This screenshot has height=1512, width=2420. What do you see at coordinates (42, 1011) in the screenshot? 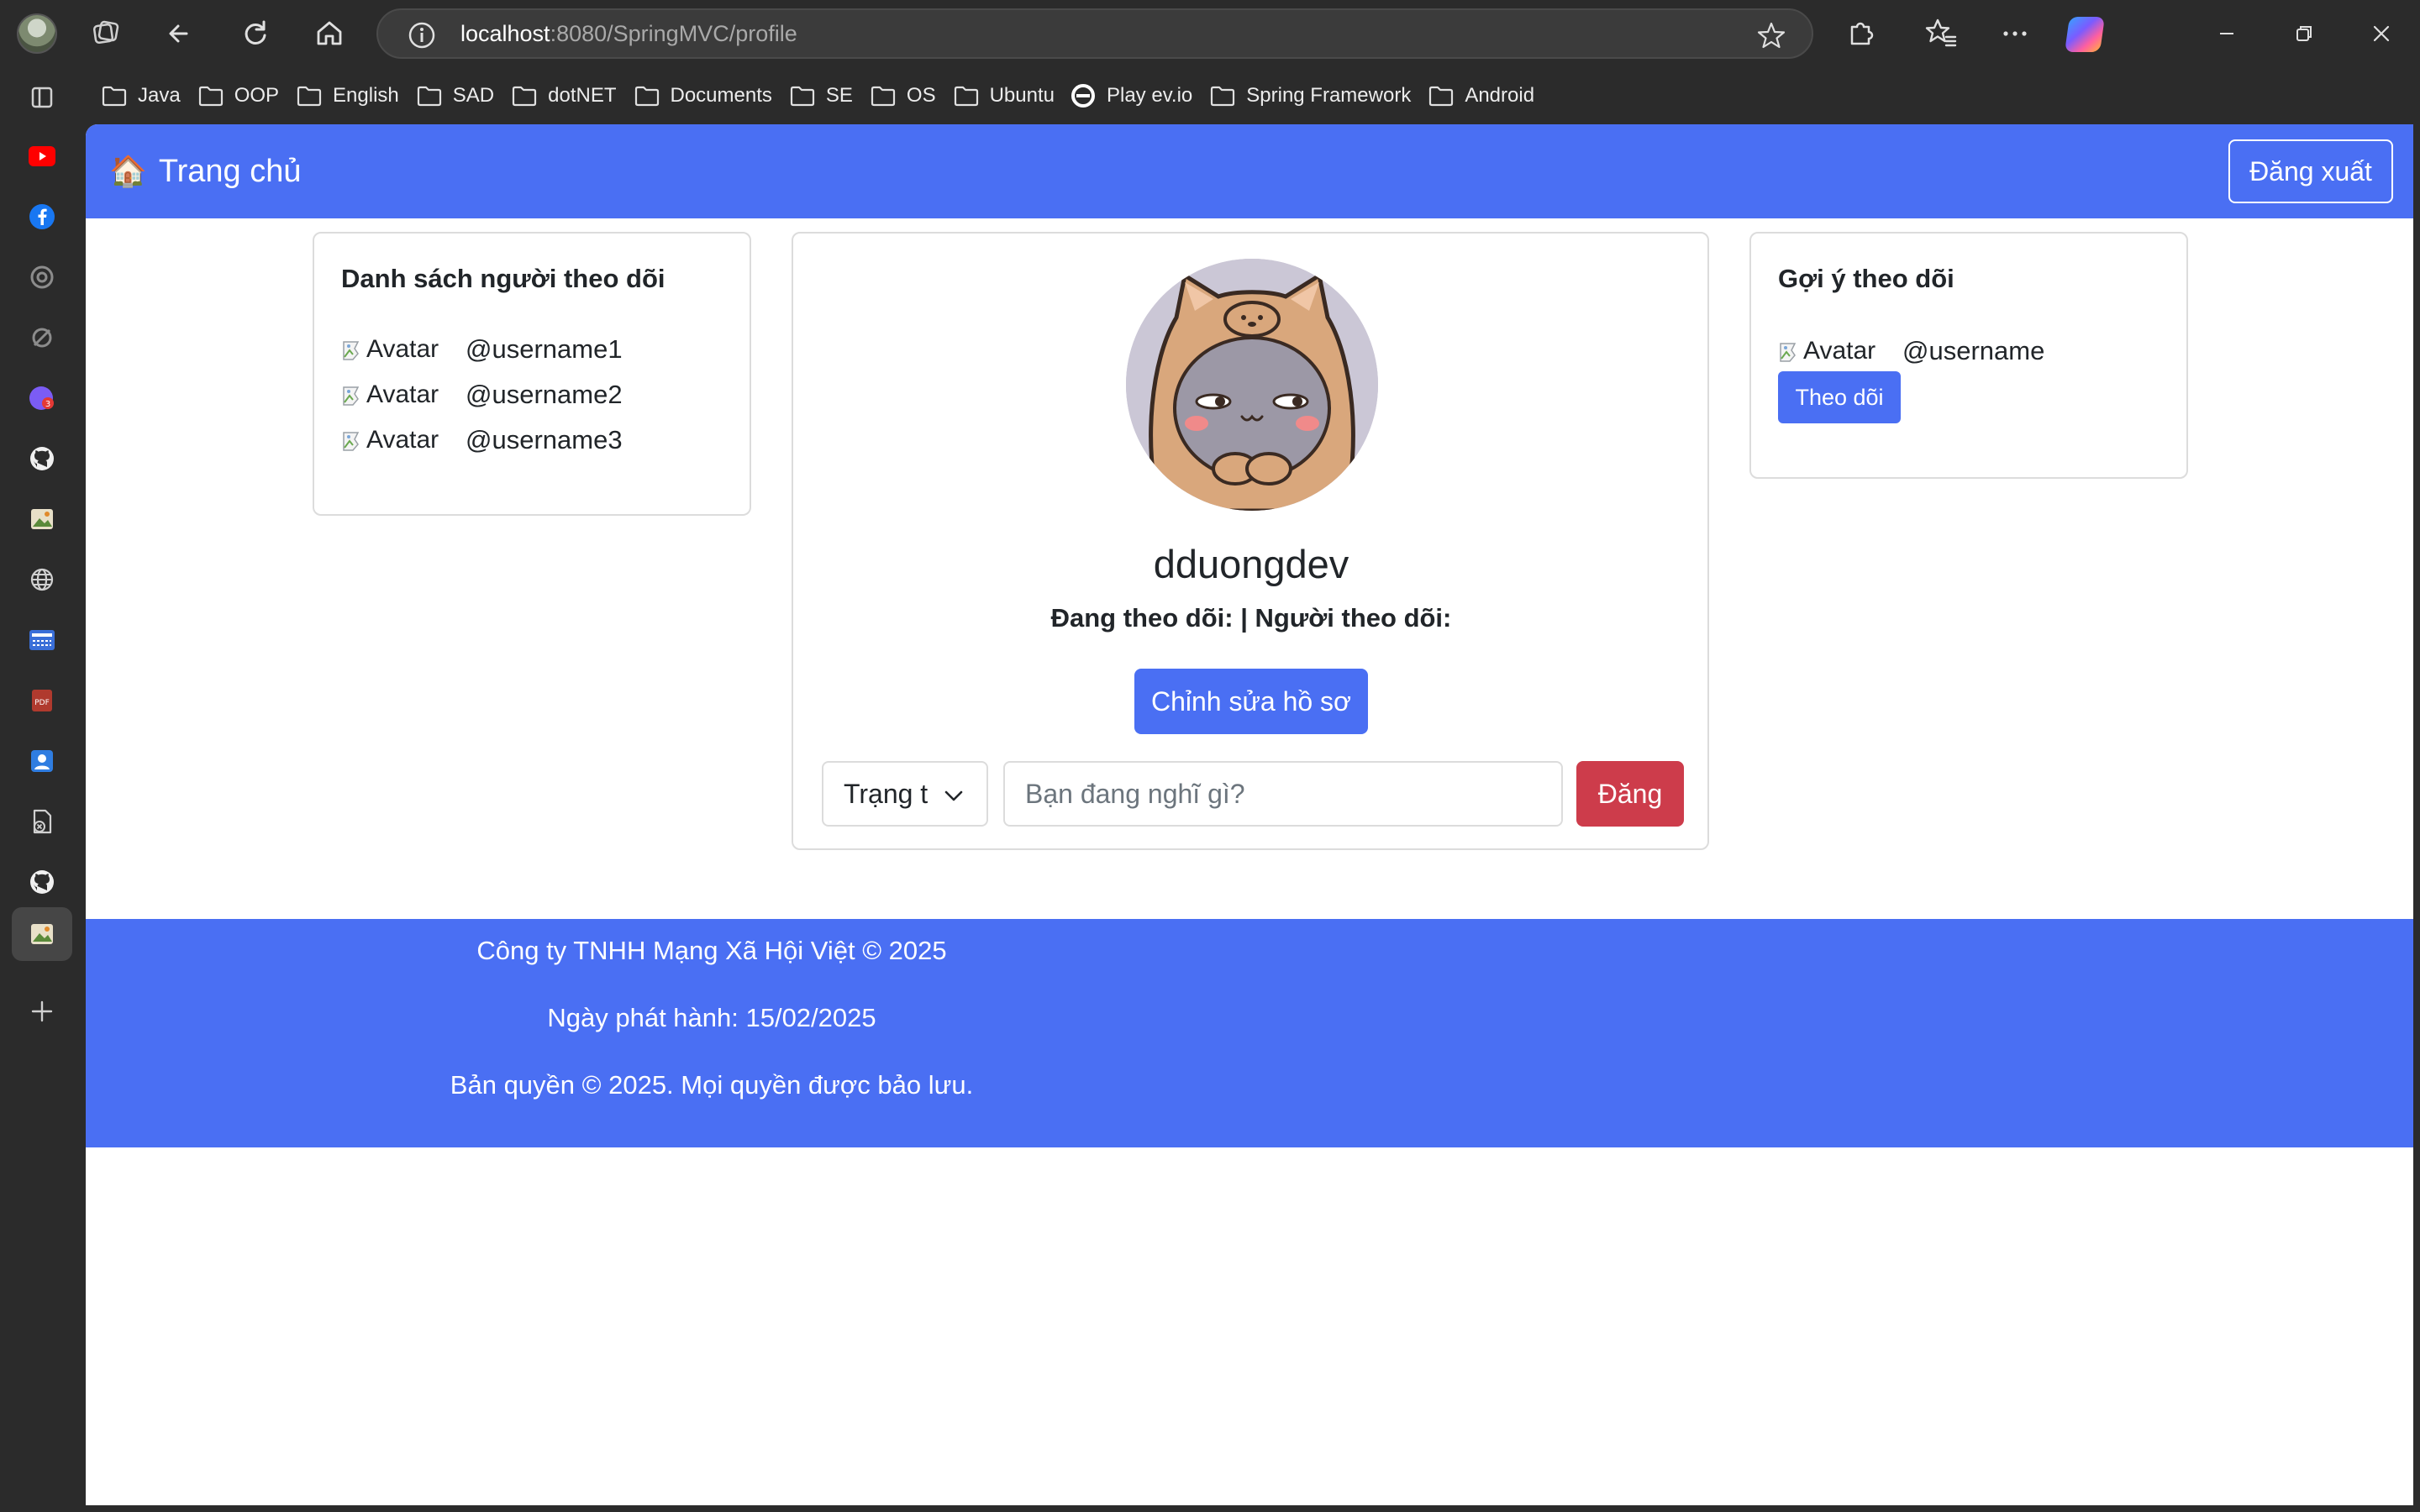
I see `add-icon` at bounding box center [42, 1011].